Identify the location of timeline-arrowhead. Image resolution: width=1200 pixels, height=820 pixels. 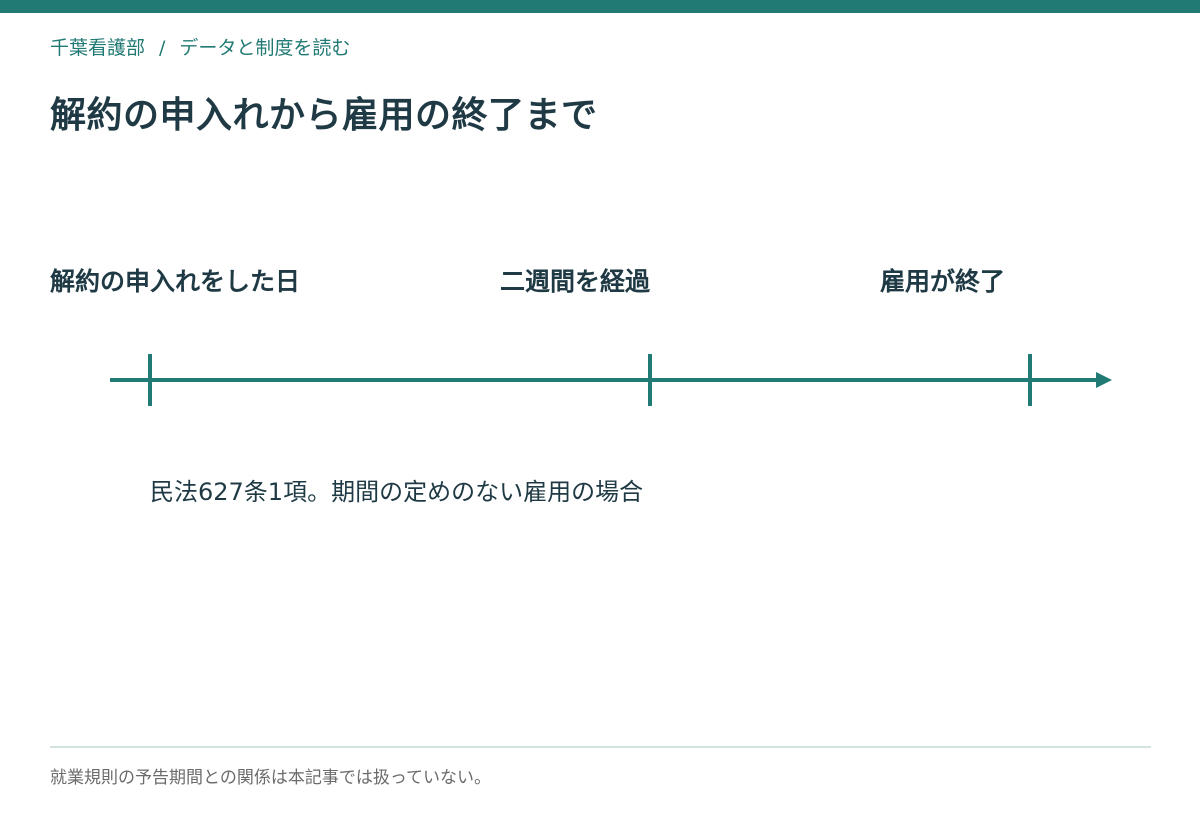
(1104, 380).